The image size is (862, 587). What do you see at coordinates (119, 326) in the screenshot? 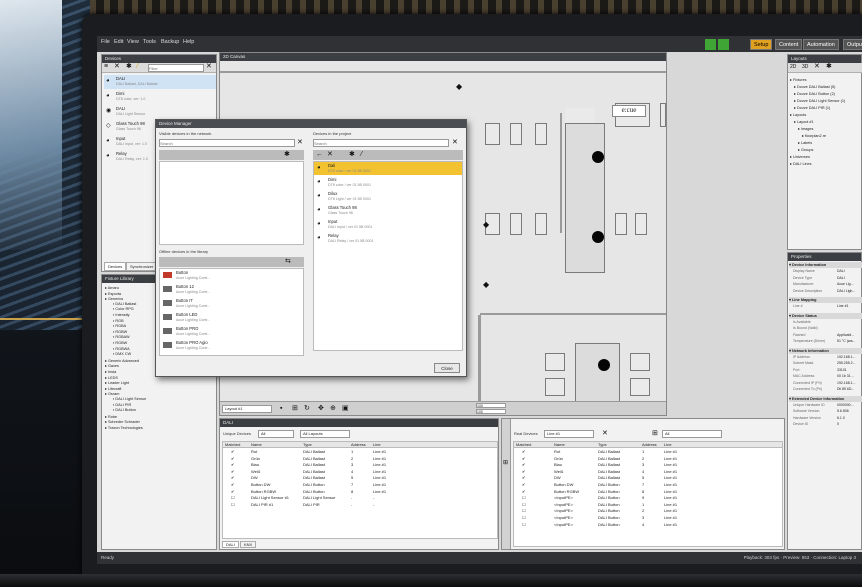
I see `tree-item: ▪ RGBA` at bounding box center [119, 326].